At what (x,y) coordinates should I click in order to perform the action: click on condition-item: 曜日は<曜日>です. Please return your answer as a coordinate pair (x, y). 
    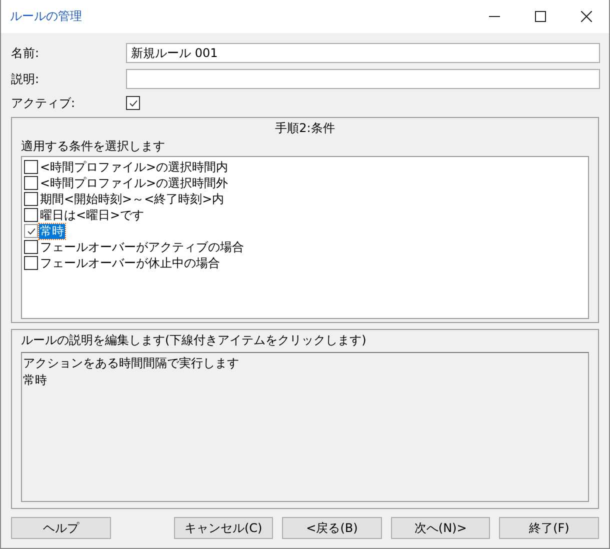
    Looking at the image, I should click on (92, 215).